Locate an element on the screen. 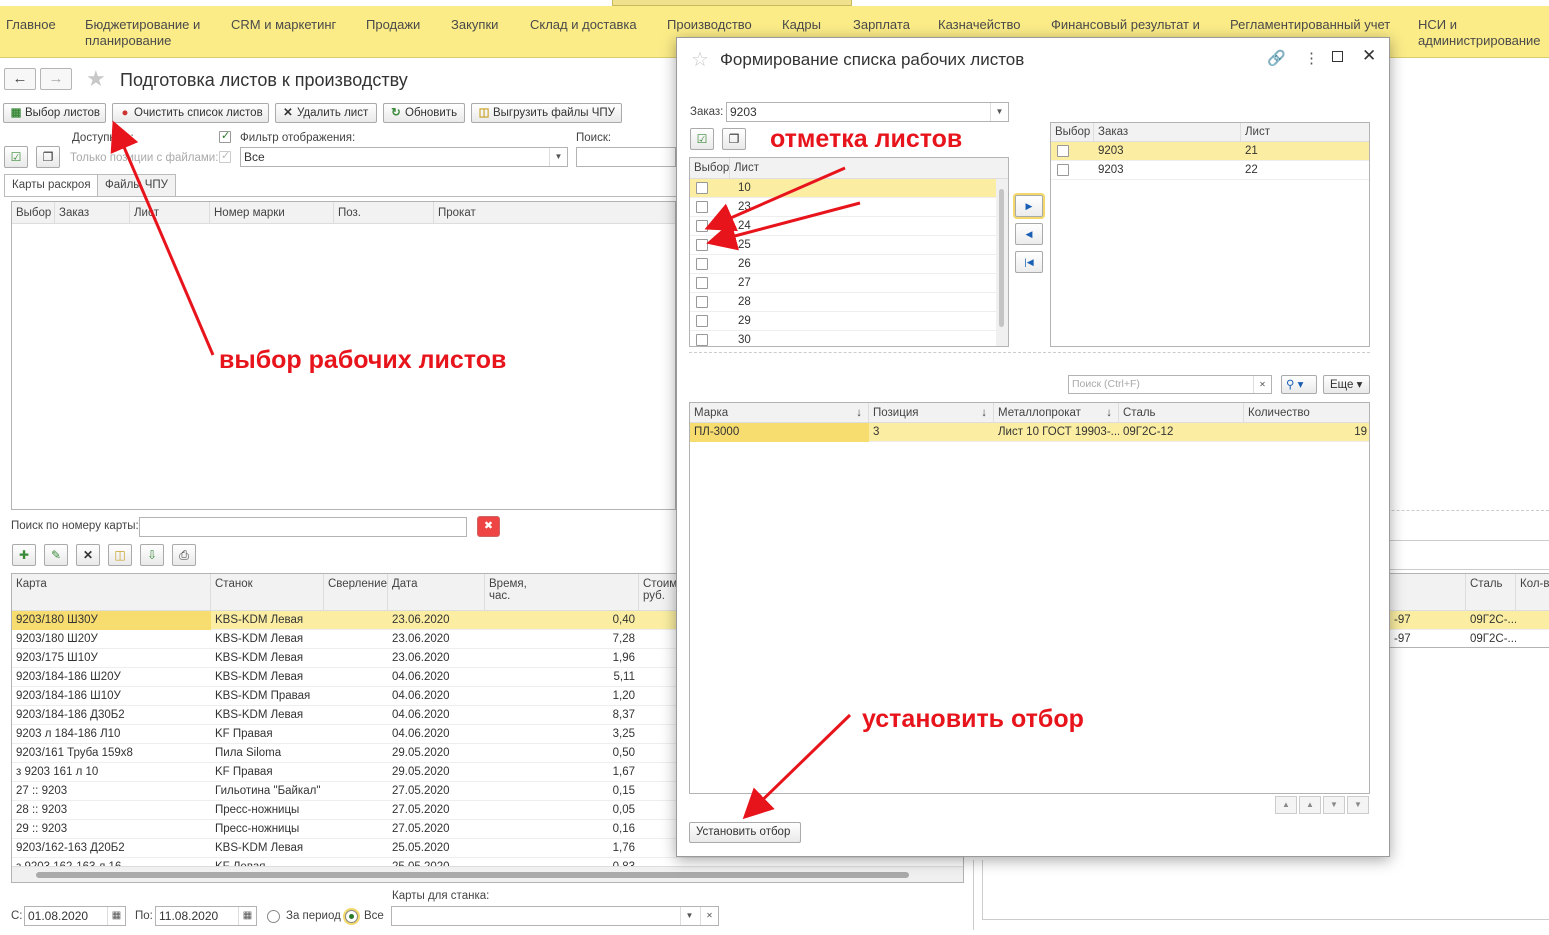 The height and width of the screenshot is (935, 1549). annotation-select-sheets: выбор рабочих листов is located at coordinates (363, 360).